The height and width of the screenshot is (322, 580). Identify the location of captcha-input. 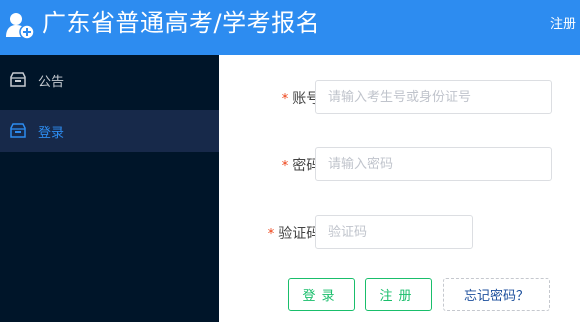
(394, 232).